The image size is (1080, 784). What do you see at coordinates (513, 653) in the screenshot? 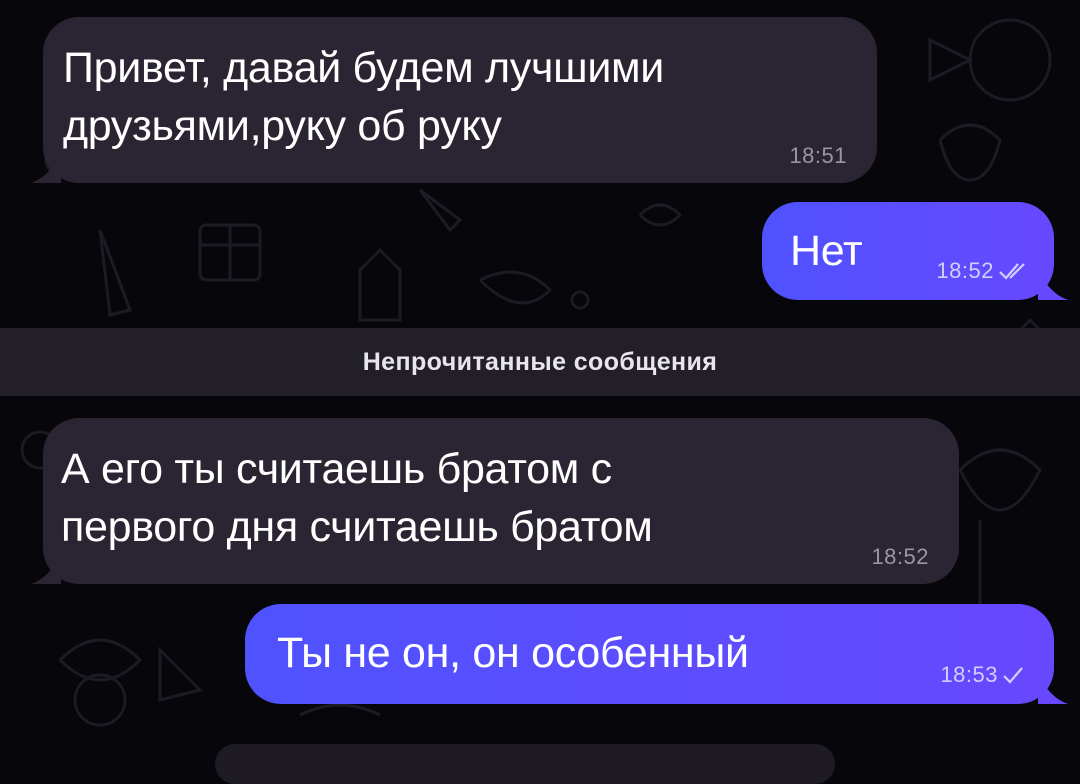
I see `message-text: Ты не он, он особенный` at bounding box center [513, 653].